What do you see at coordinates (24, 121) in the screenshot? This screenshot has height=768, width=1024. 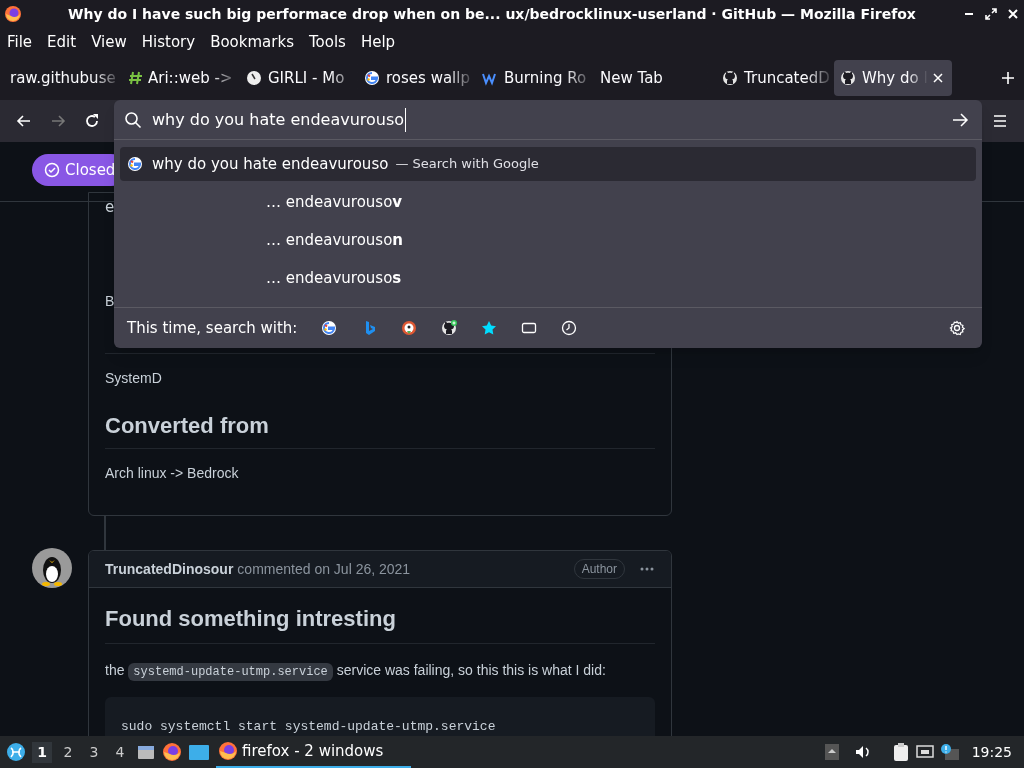 I see `back-icon` at bounding box center [24, 121].